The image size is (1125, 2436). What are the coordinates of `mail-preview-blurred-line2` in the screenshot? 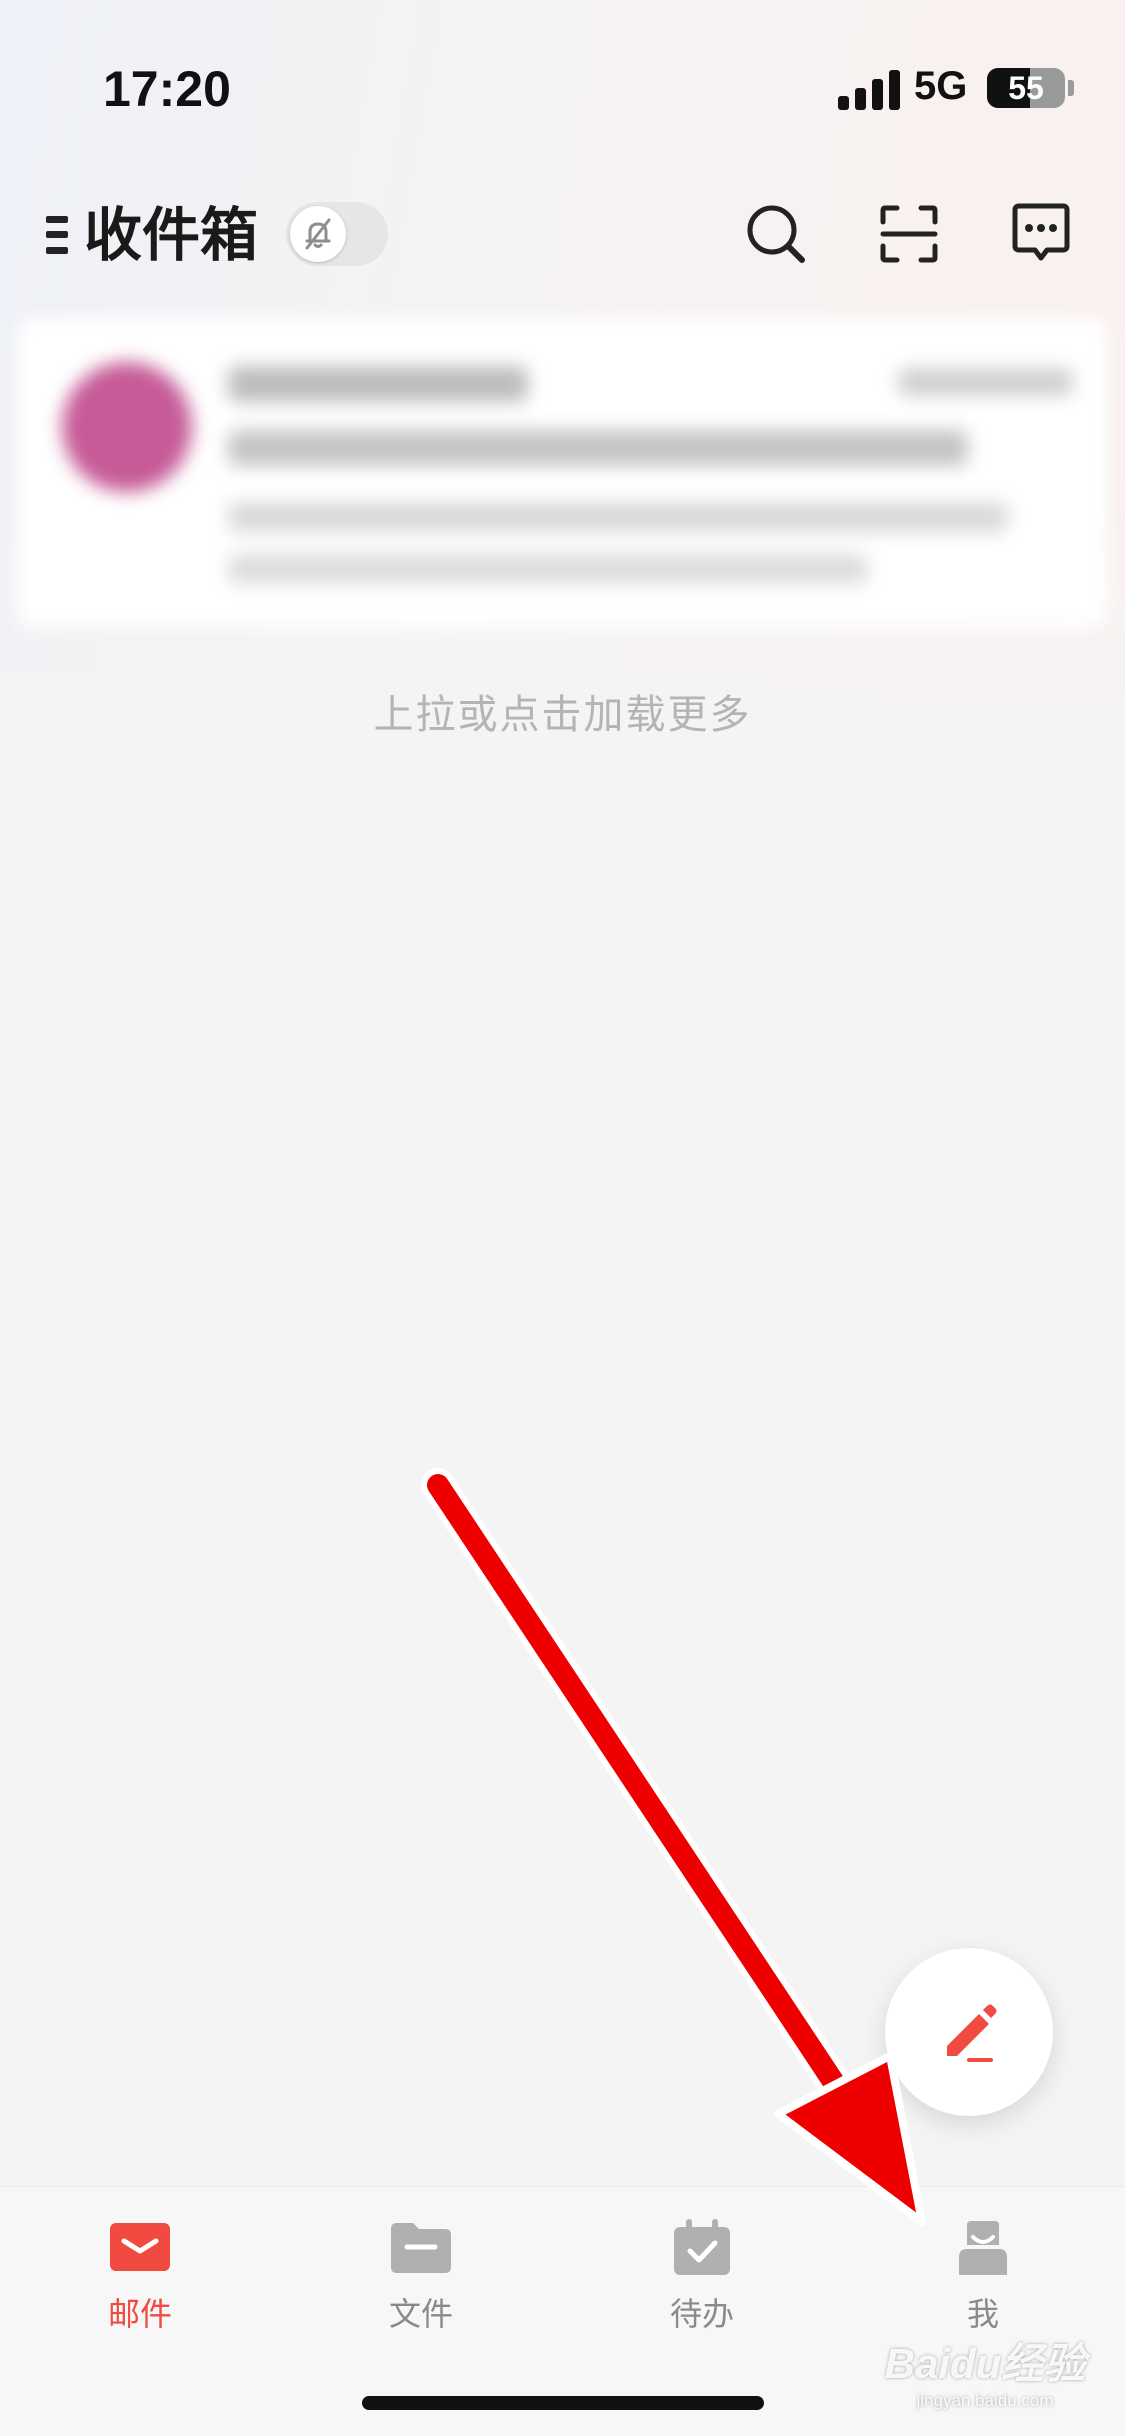 It's located at (548, 569).